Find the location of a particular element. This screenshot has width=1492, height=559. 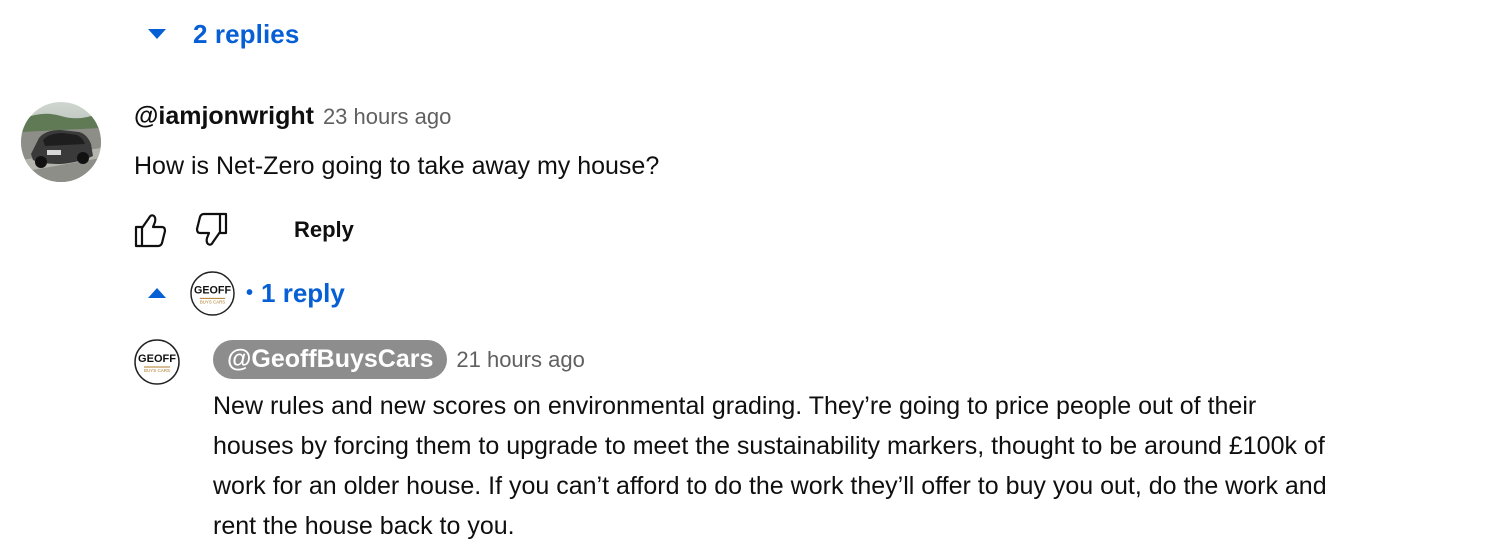

creator-avatar: GEOFF BUYS CARS is located at coordinates (157, 362).